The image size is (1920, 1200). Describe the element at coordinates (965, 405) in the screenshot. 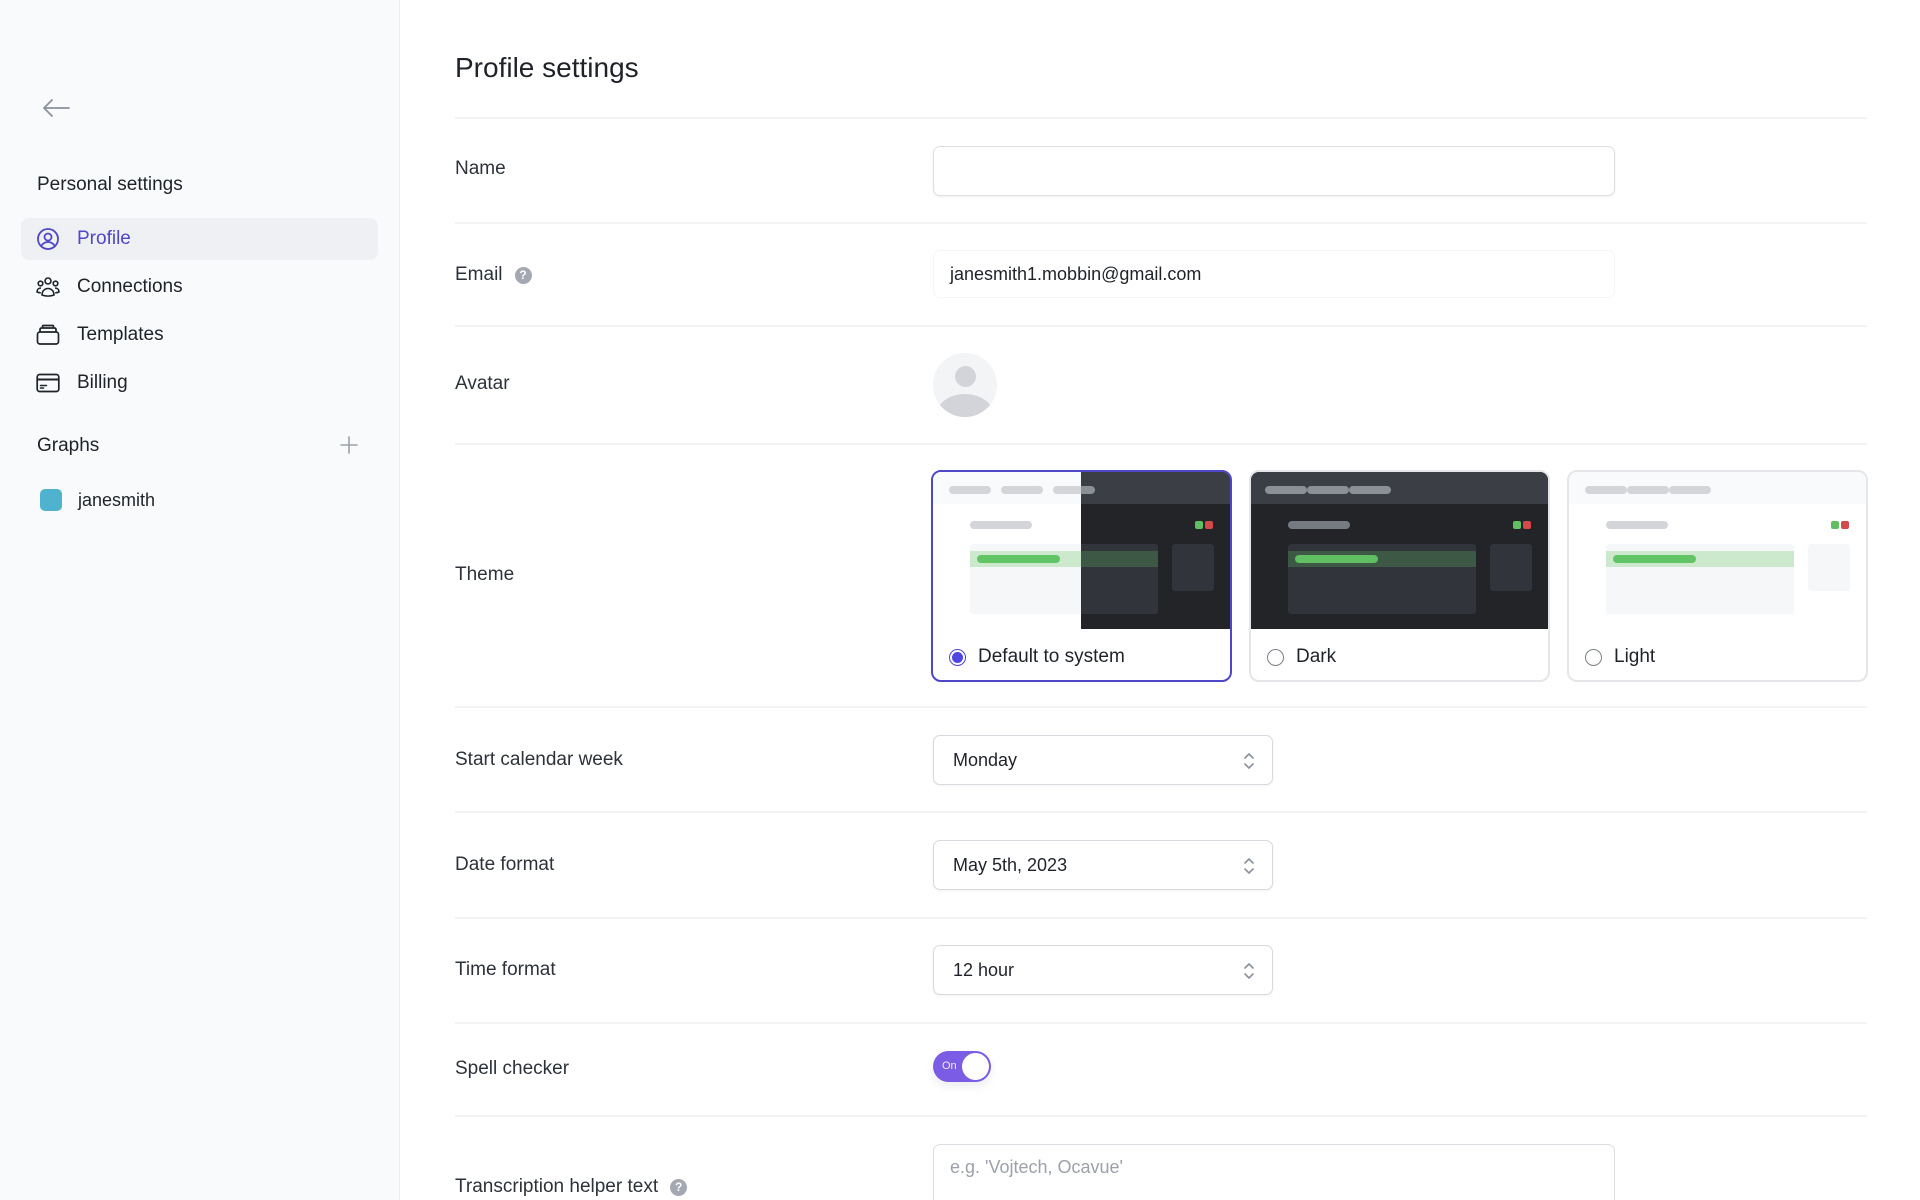

I see `avatar-placeholder-body` at that location.